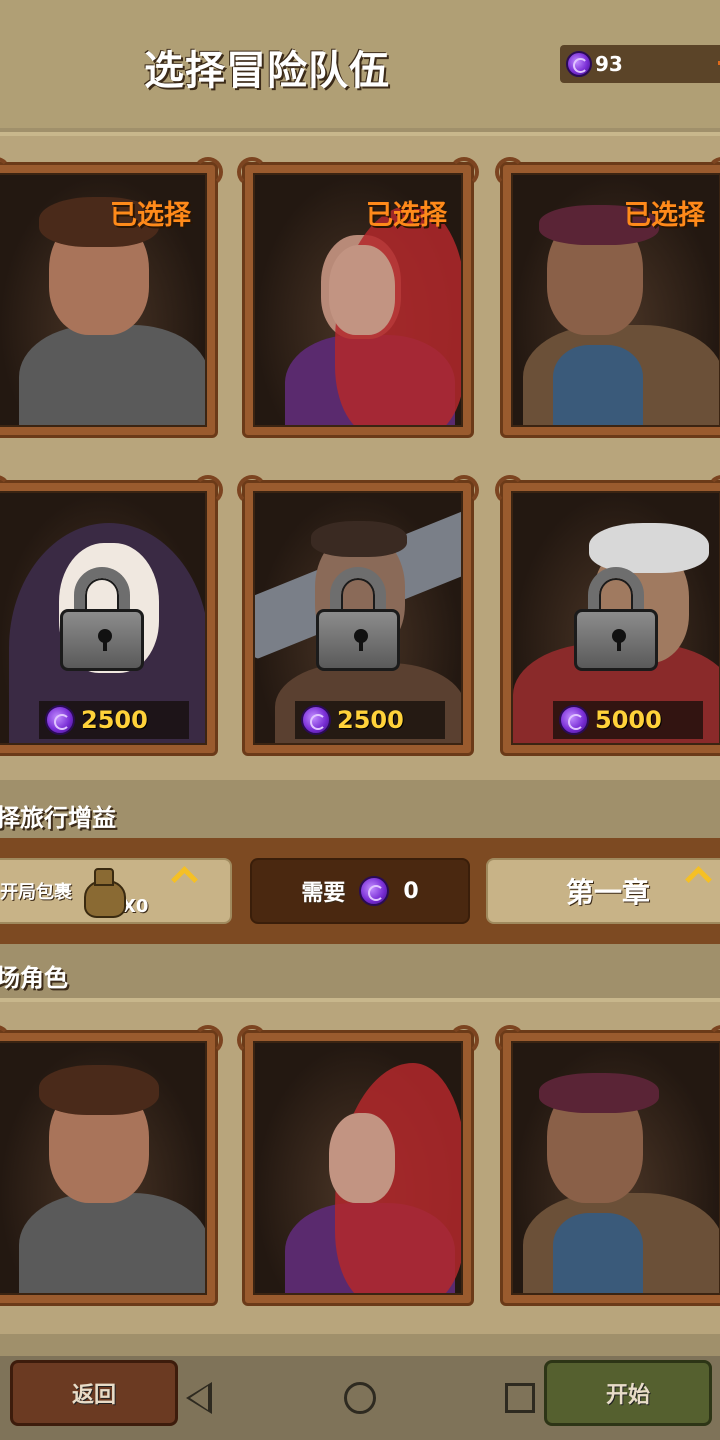 The height and width of the screenshot is (1440, 720). Describe the element at coordinates (199, 1398) in the screenshot. I see `nav-back-icon` at that location.